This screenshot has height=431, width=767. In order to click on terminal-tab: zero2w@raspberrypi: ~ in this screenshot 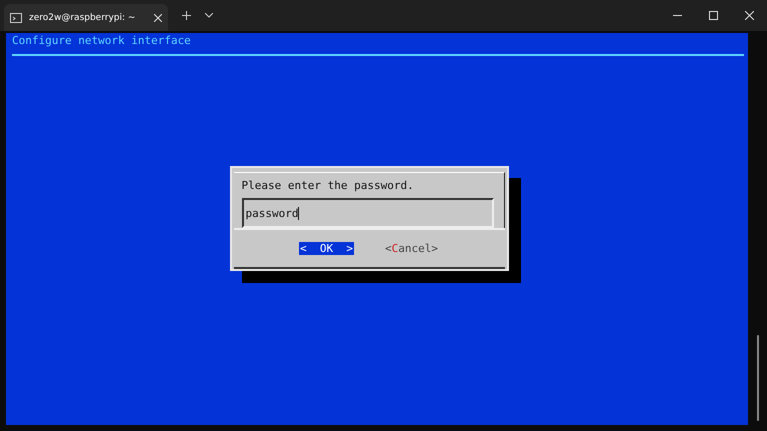, I will do `click(86, 17)`.